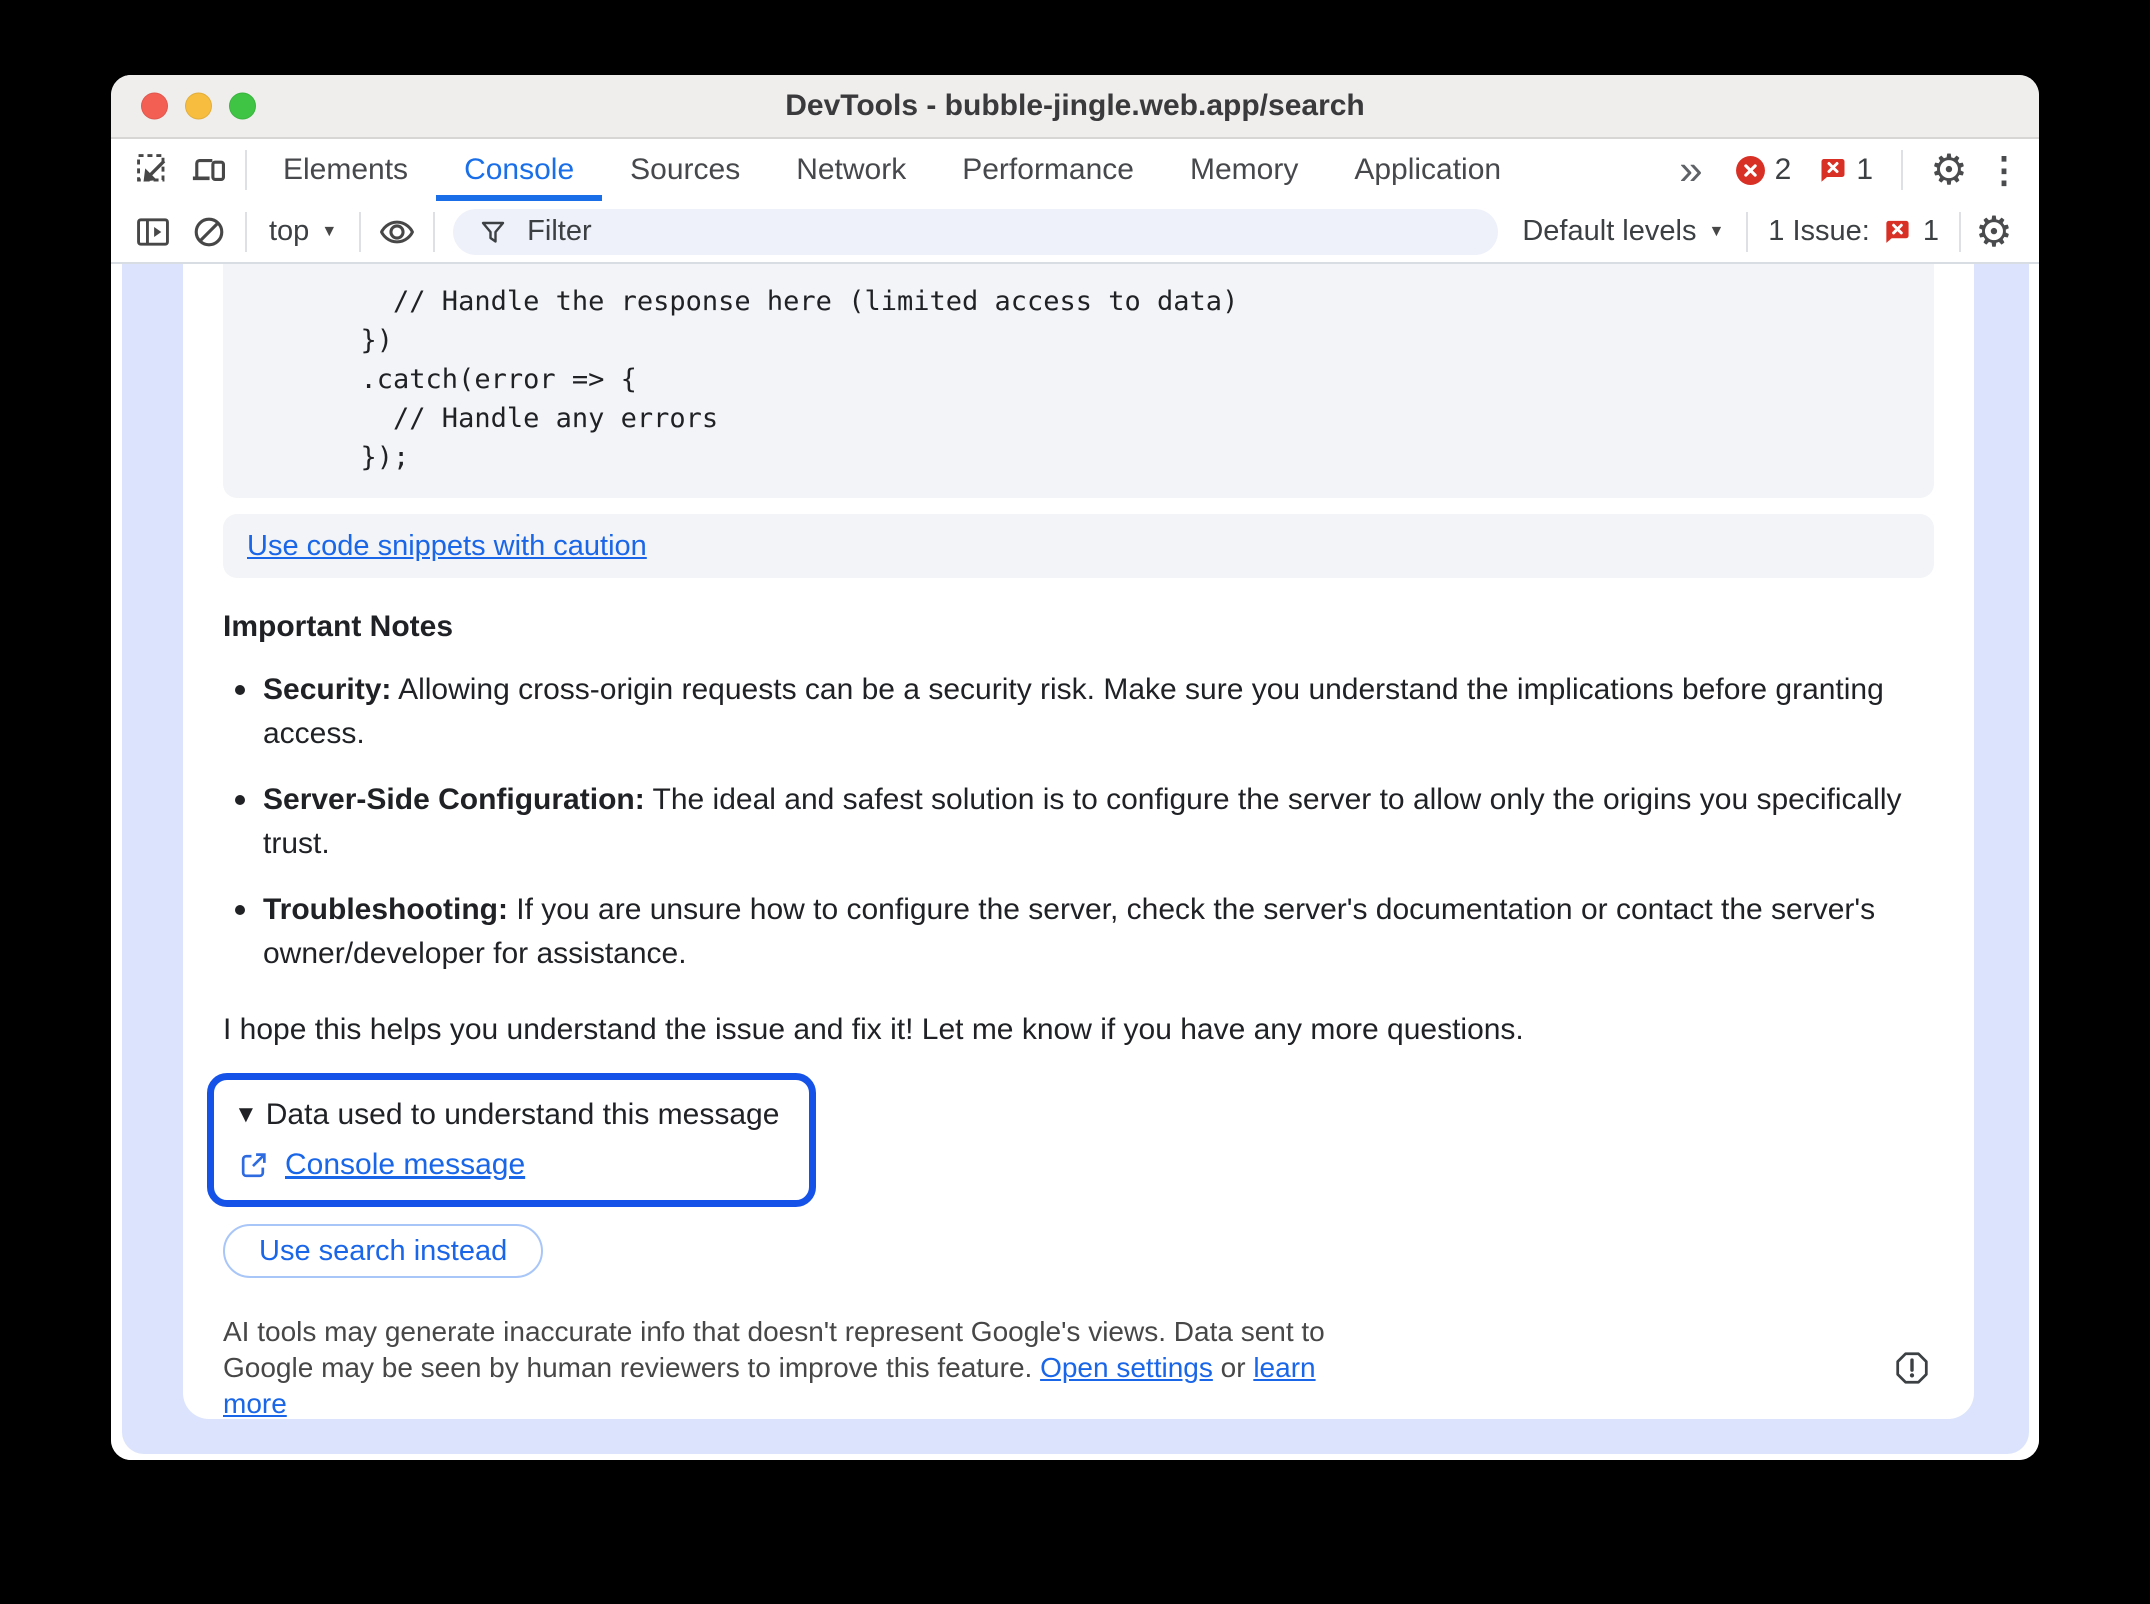  Describe the element at coordinates (209, 232) in the screenshot. I see `clear-console-icon` at that location.